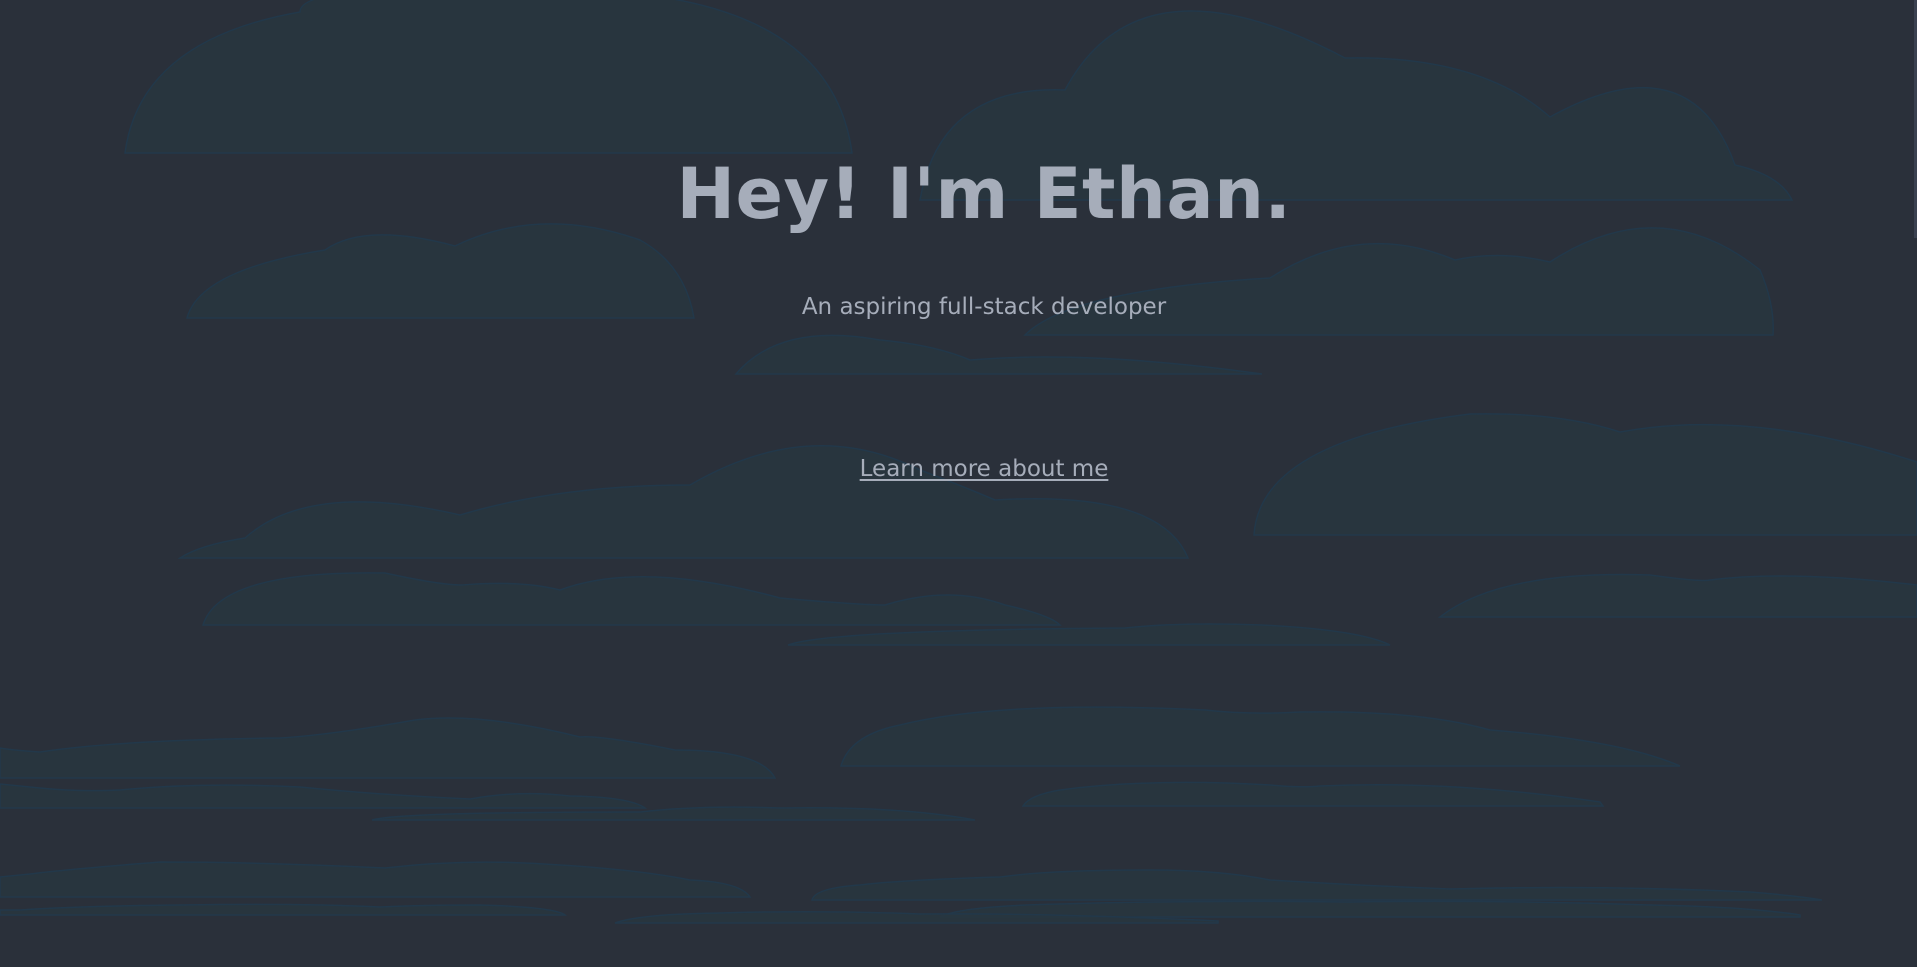 The height and width of the screenshot is (967, 1917). I want to click on learn-more-container: Learn more about me, so click(958, 469).